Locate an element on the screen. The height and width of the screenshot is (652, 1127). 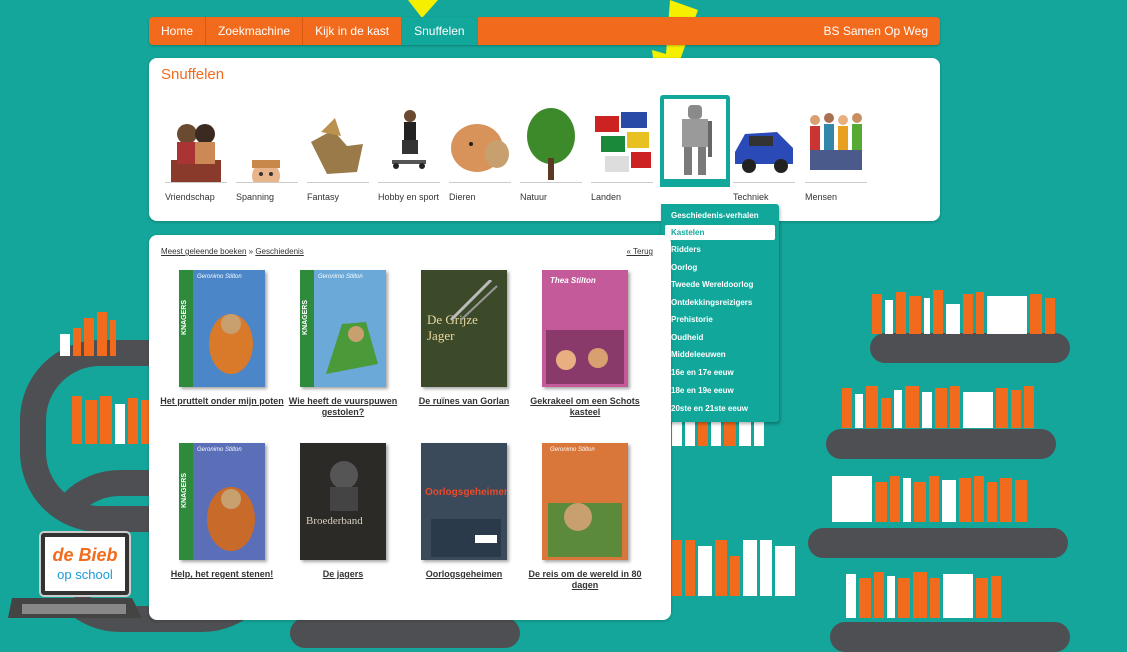
friends-photo-icon is located at coordinates (196, 153).